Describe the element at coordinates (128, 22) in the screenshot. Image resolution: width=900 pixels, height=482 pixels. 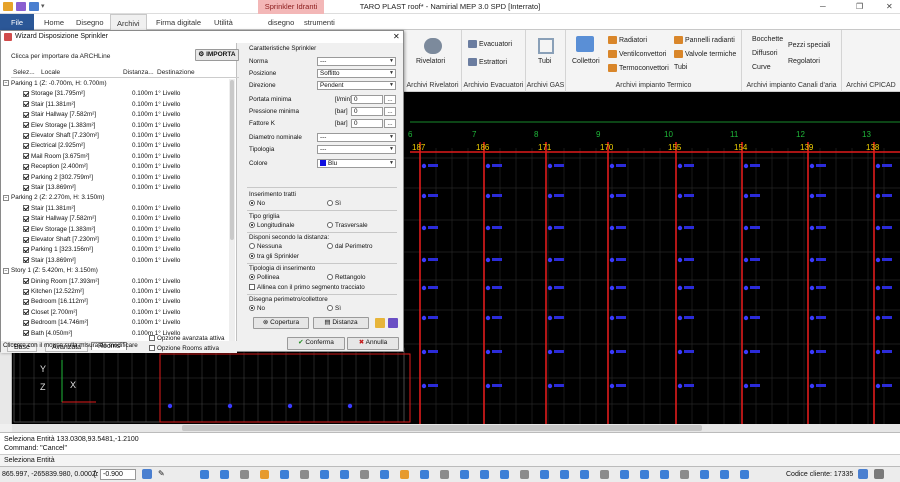
I see `tab-archivi: Archivi` at that location.